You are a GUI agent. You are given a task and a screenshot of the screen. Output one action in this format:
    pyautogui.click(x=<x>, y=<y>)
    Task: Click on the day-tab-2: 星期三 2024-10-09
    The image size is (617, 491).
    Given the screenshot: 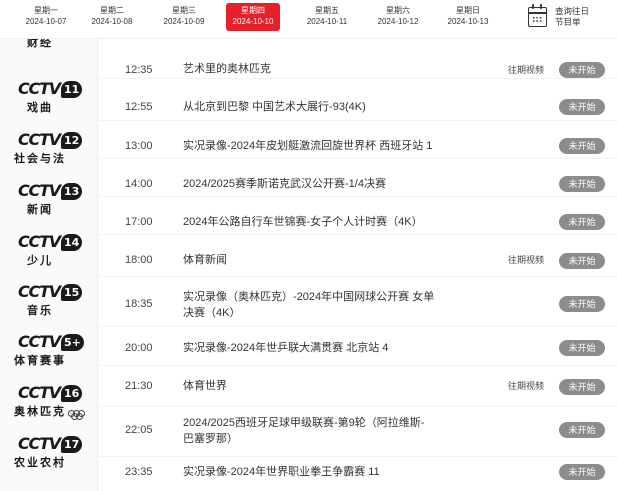 What is the action you would take?
    pyautogui.click(x=184, y=17)
    